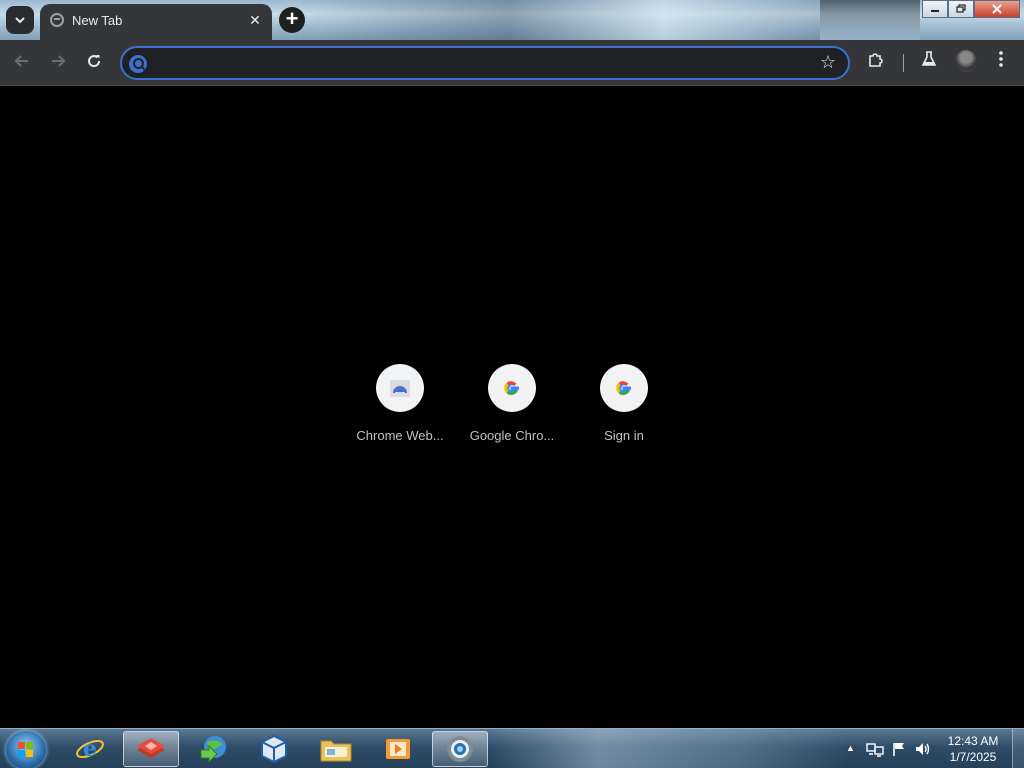 This screenshot has height=768, width=1024. I want to click on taskbar-virtualbox, so click(274, 749).